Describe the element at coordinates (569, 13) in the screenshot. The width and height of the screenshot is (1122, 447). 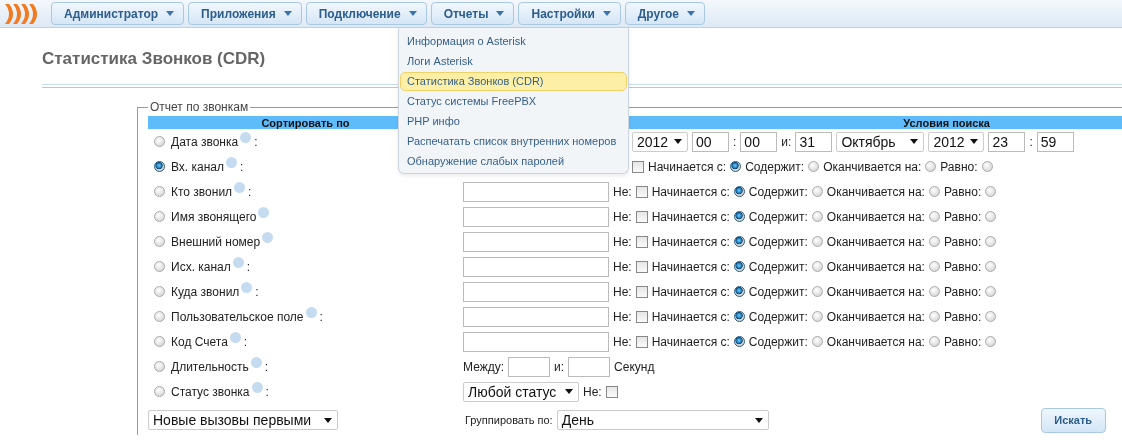
I see `nav-menu-button: Настройки` at that location.